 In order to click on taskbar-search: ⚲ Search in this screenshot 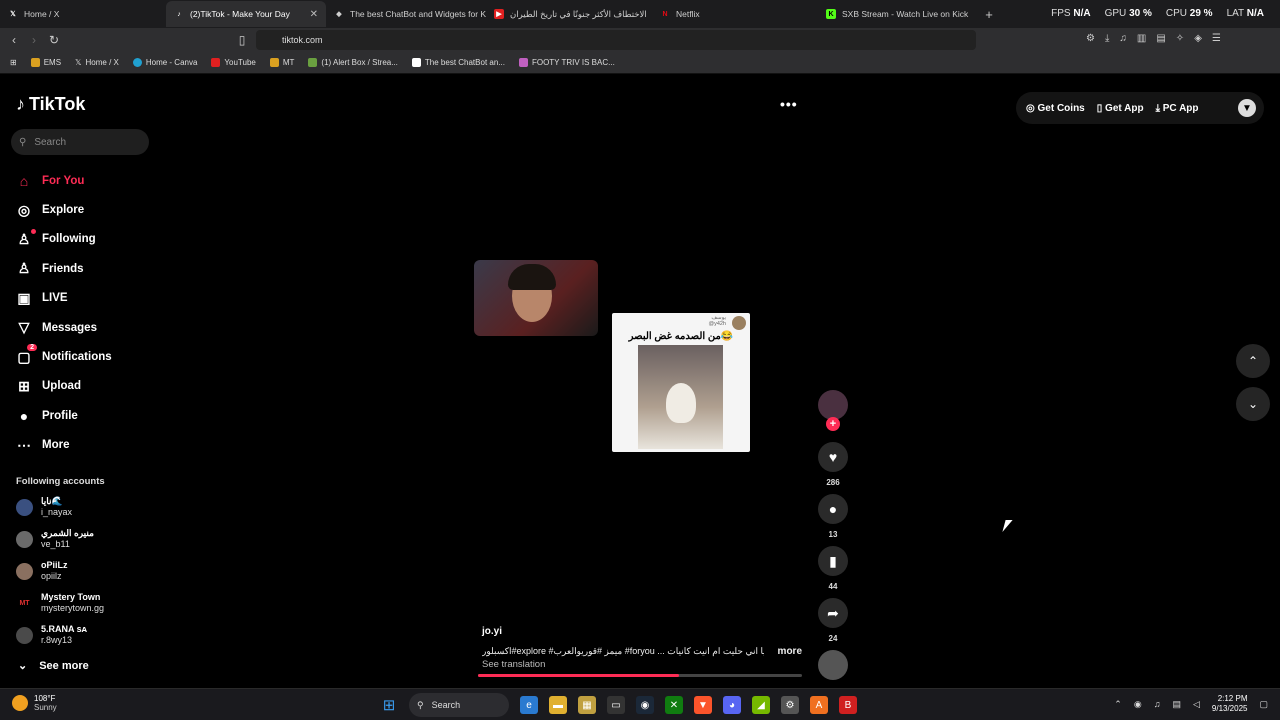, I will do `click(459, 705)`.